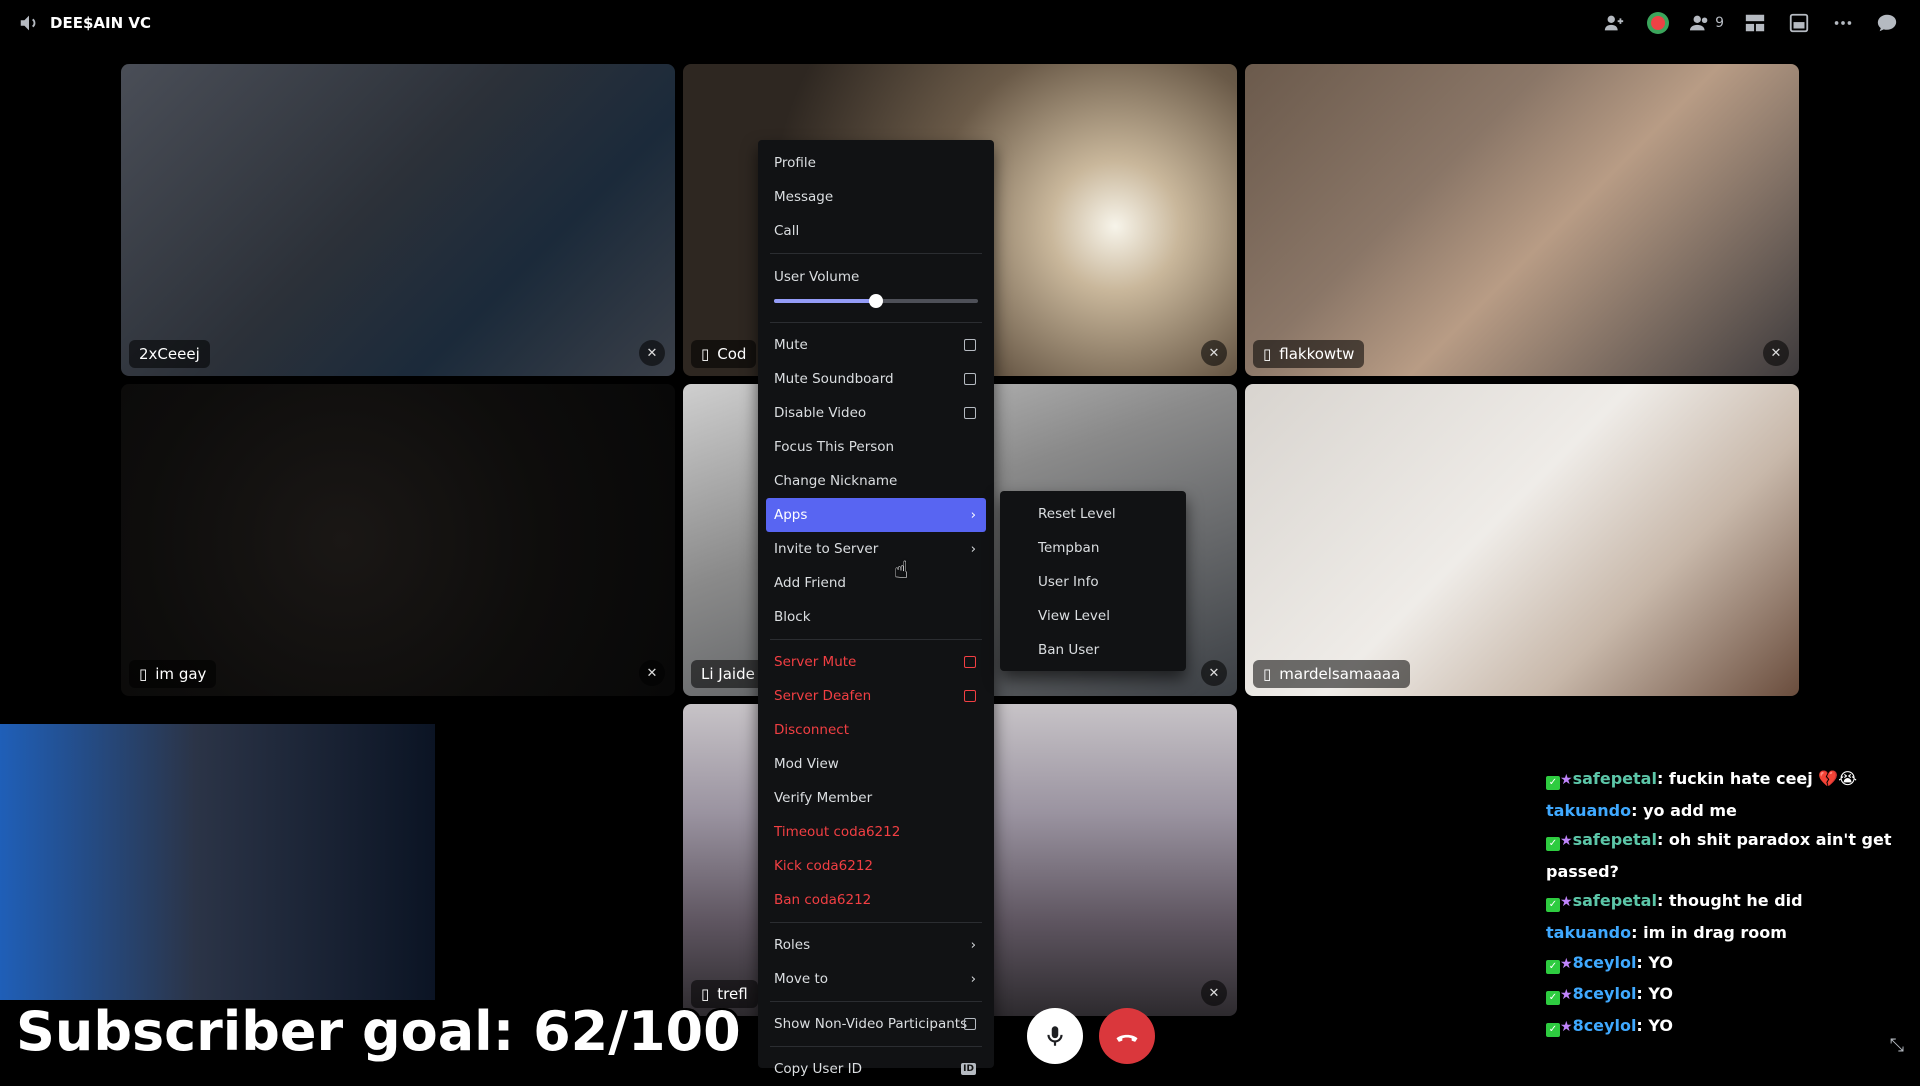  Describe the element at coordinates (960, 23) in the screenshot. I see `voice-channel-header: DEE$AIN VC 9` at that location.